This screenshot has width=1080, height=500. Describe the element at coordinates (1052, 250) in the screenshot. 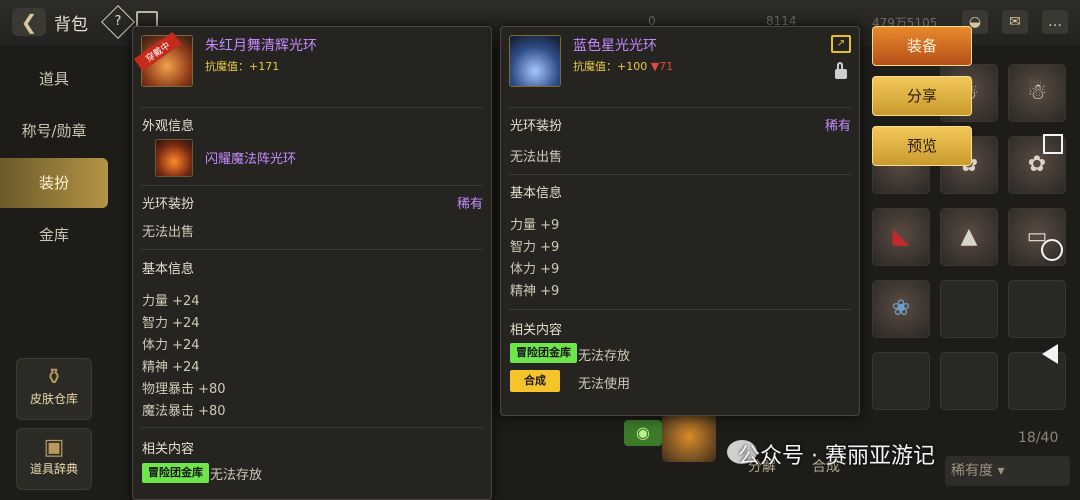

I see `home-icon` at that location.